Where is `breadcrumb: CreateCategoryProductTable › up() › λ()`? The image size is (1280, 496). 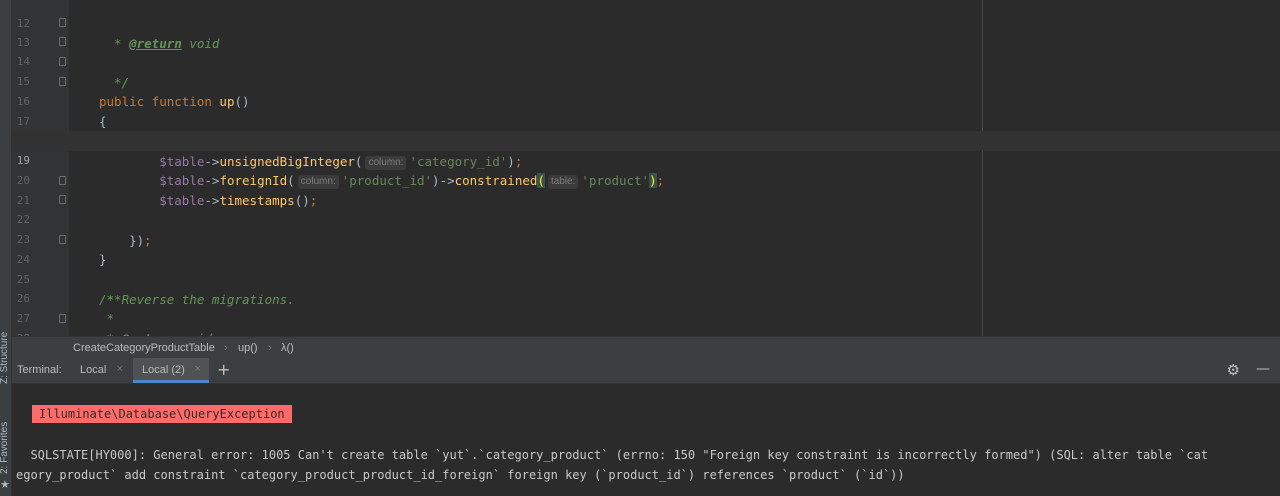
breadcrumb: CreateCategoryProductTable › up() › λ() is located at coordinates (646, 347).